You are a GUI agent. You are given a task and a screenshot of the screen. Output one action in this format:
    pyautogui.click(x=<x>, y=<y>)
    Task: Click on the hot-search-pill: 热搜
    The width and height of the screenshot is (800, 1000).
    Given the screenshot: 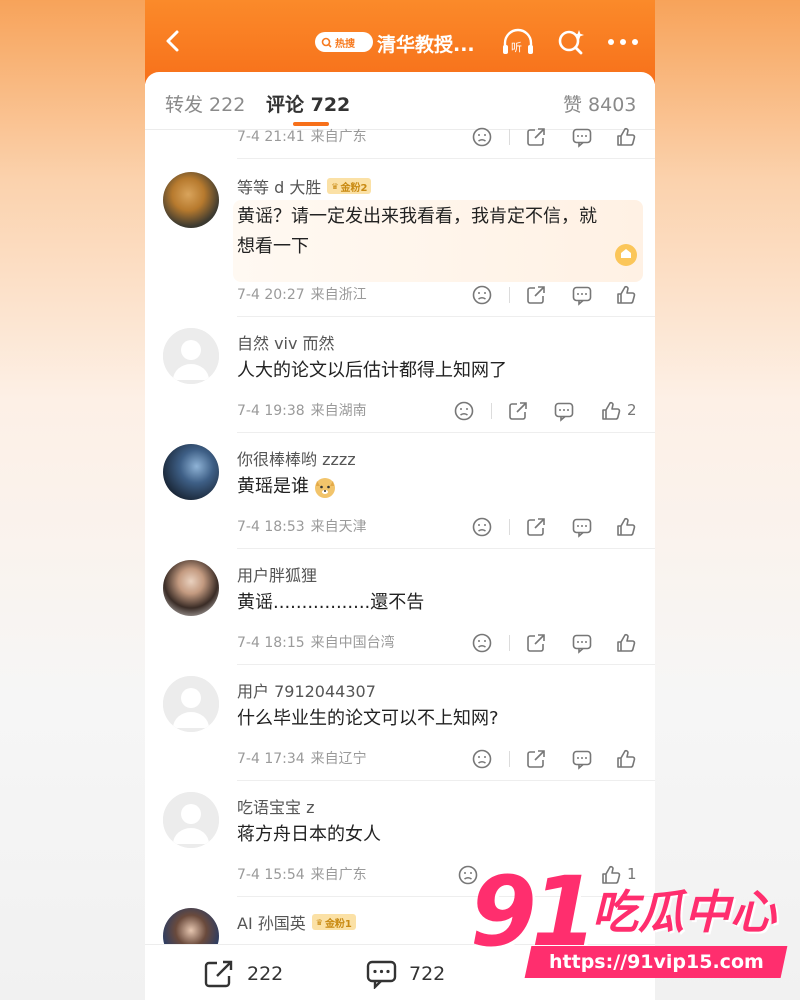 What is the action you would take?
    pyautogui.click(x=344, y=42)
    